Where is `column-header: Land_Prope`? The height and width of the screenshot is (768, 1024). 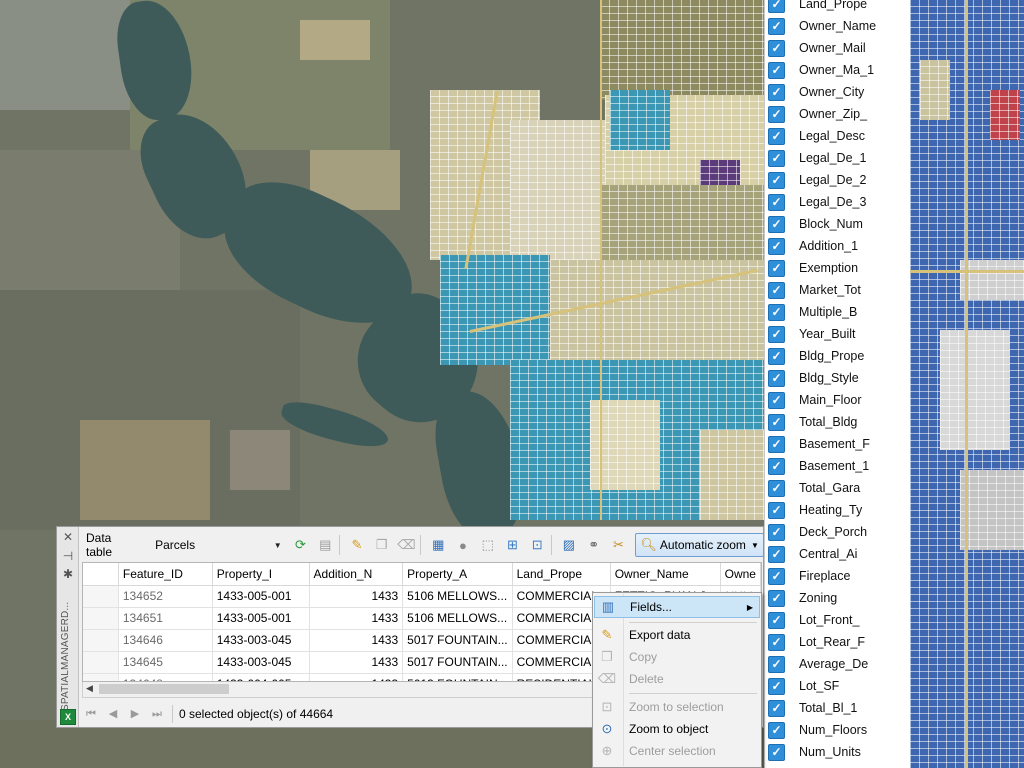
column-header: Land_Prope is located at coordinates (561, 574).